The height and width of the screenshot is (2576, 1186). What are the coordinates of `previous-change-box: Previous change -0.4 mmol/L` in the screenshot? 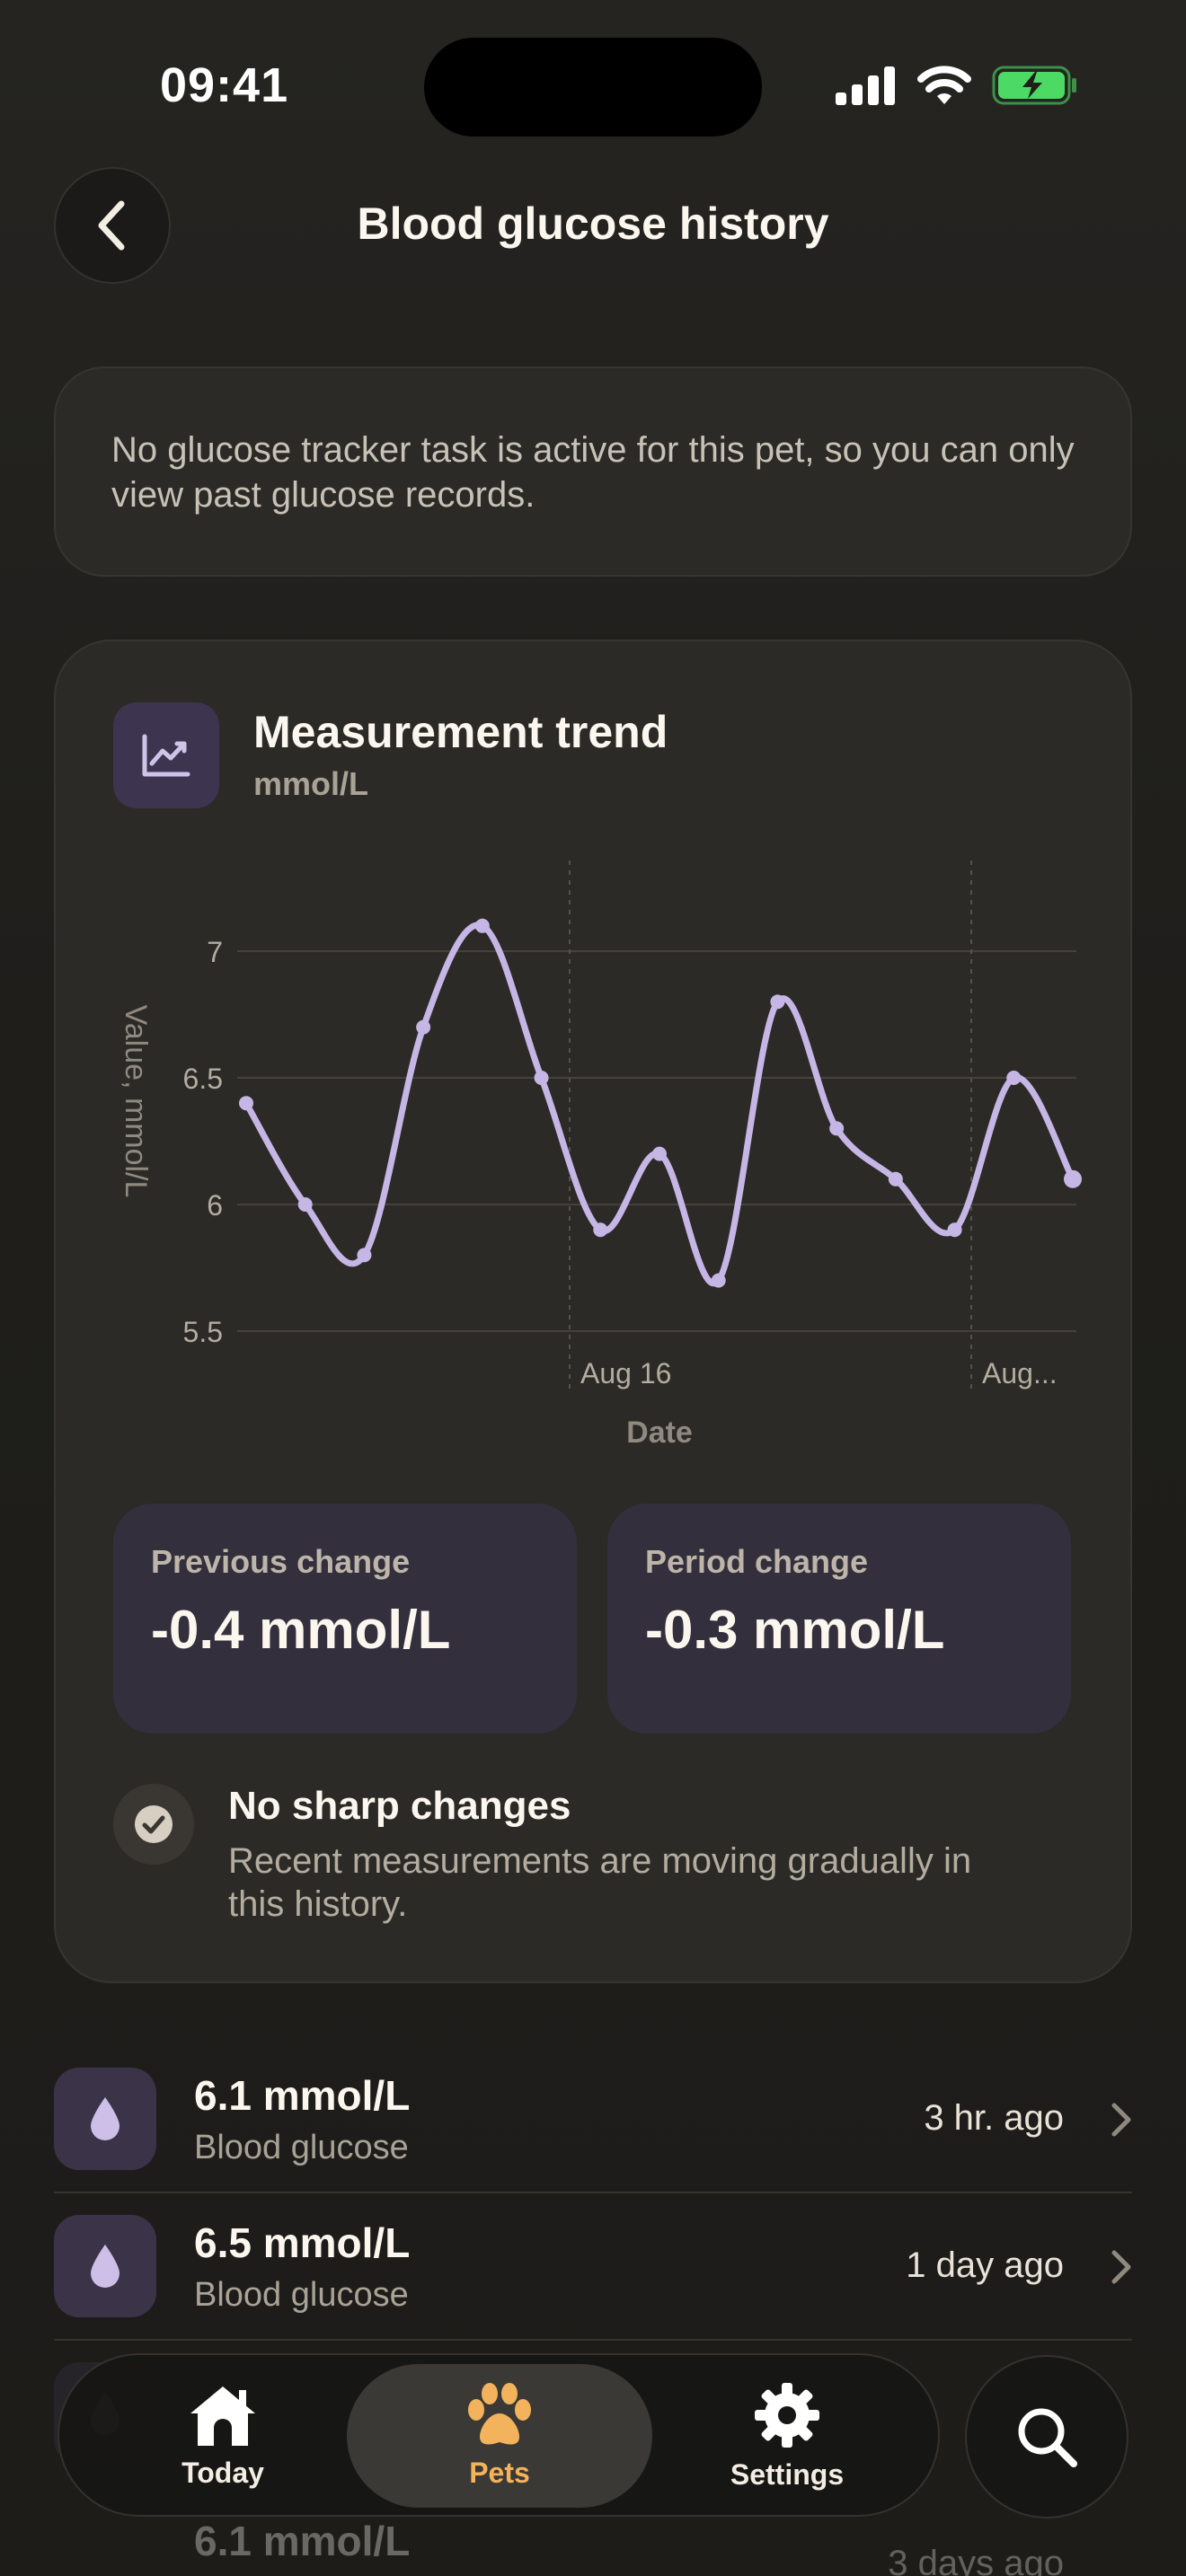 It's located at (345, 1619).